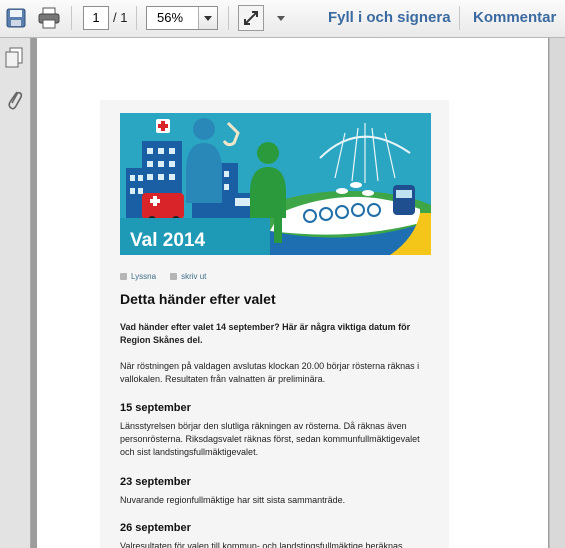  What do you see at coordinates (49, 18) in the screenshot?
I see `print-icon` at bounding box center [49, 18].